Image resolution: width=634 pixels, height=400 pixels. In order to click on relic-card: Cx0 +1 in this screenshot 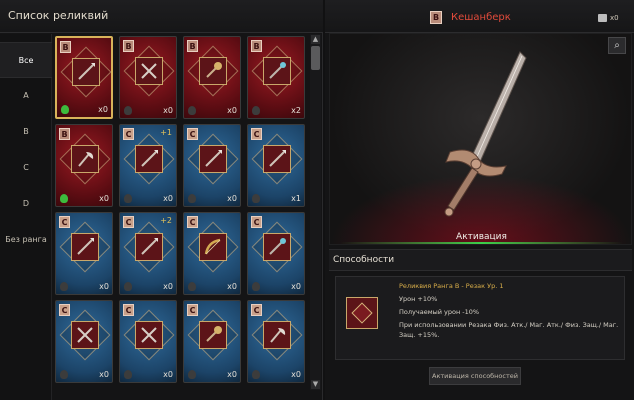, I will do `click(148, 165)`.